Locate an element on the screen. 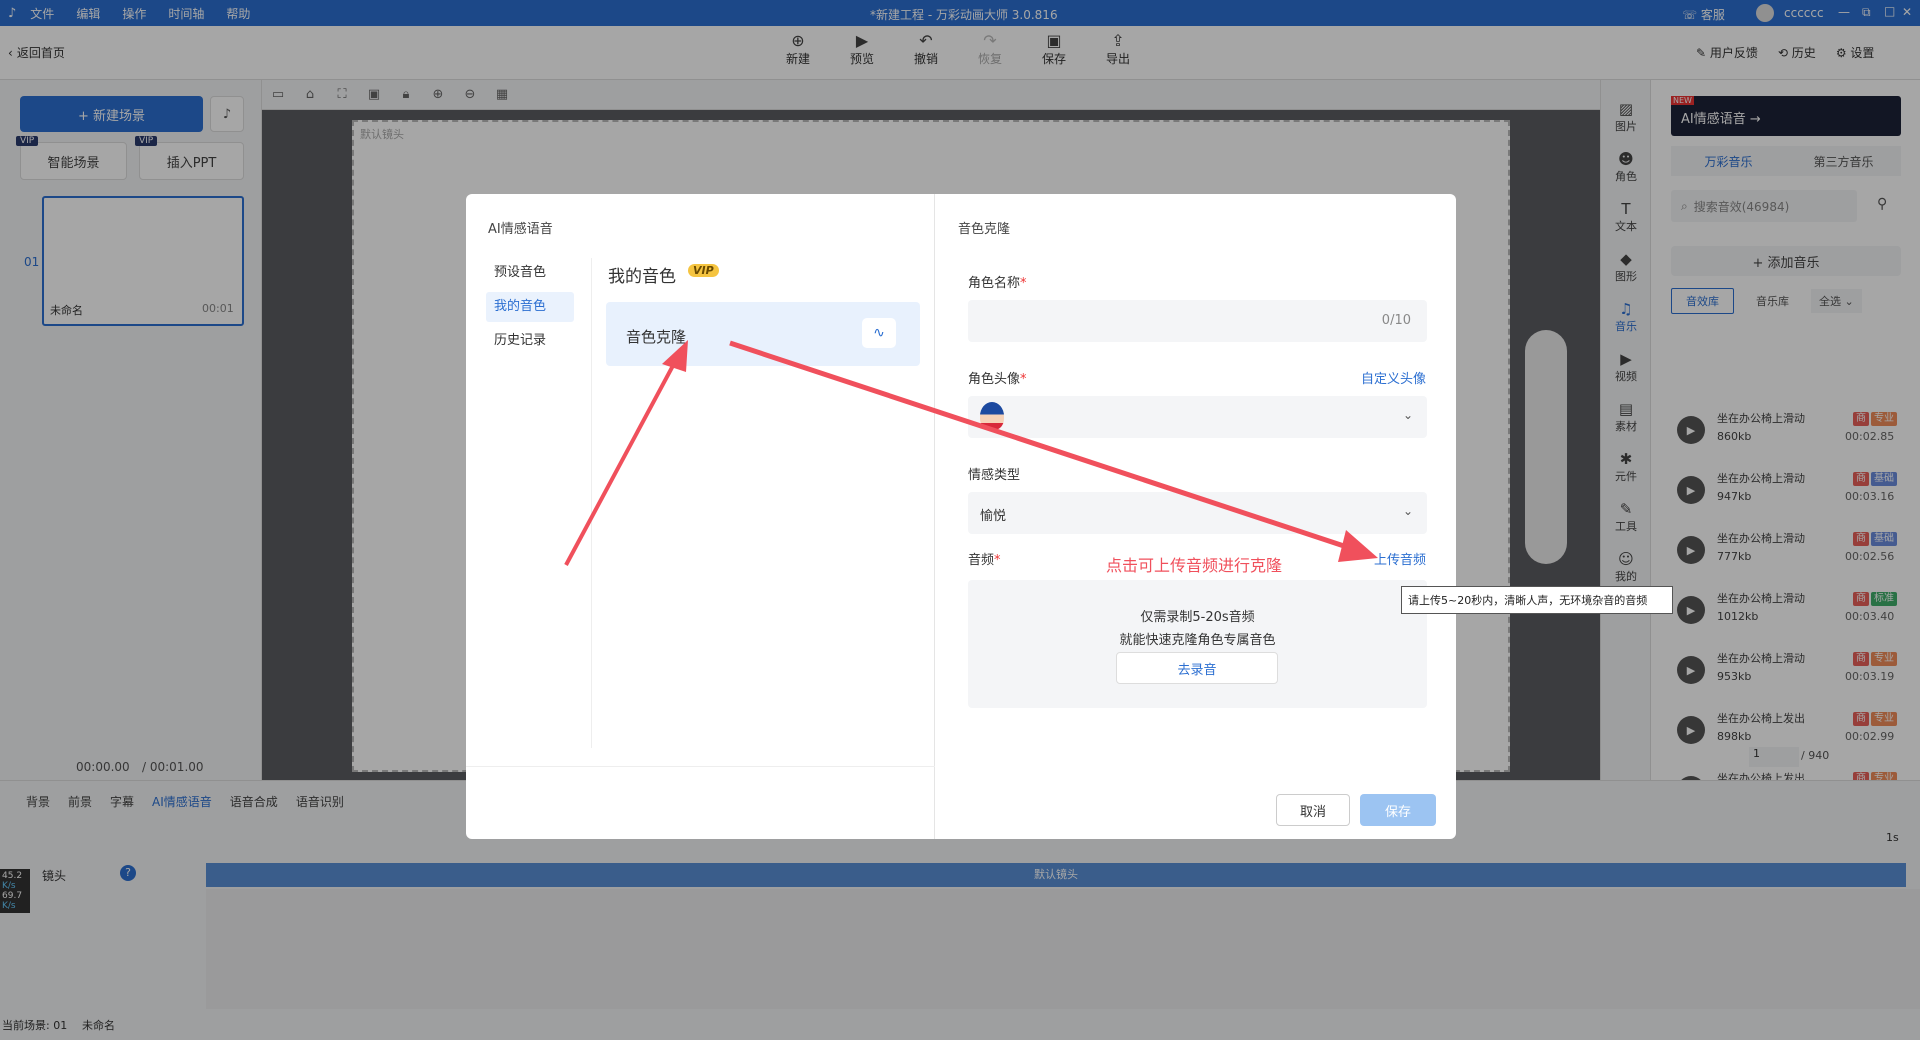  arrow-to-clone-card is located at coordinates (626, 453).